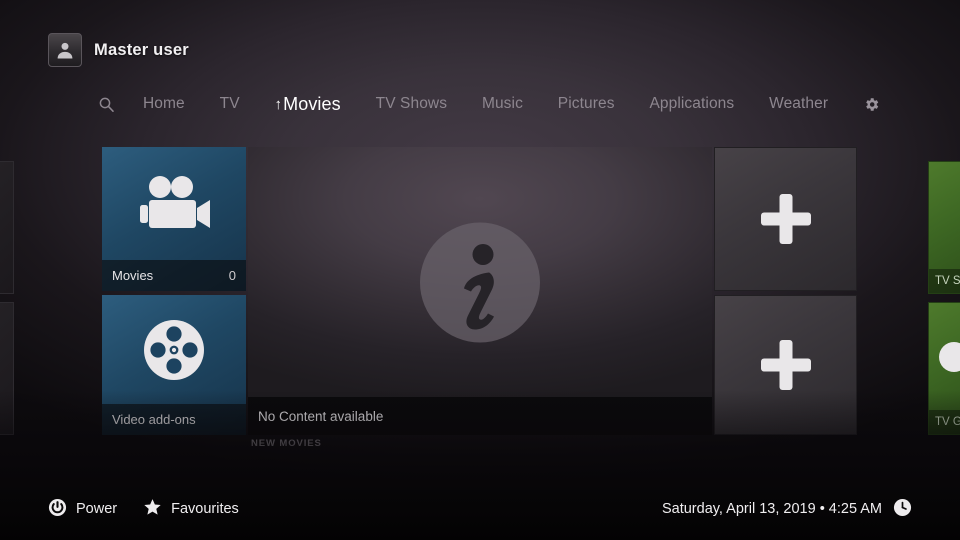 This screenshot has width=960, height=540. Describe the element at coordinates (57, 509) in the screenshot. I see `power-icon` at that location.